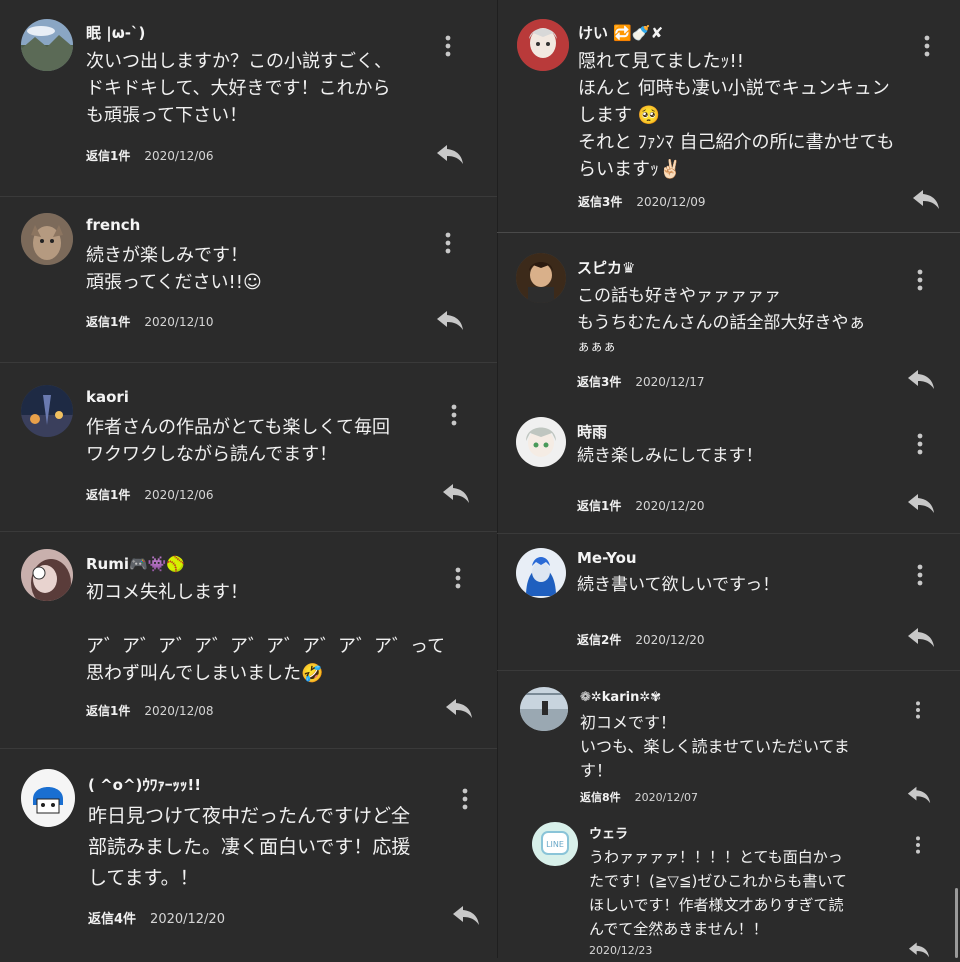 The image size is (960, 962). What do you see at coordinates (721, 320) in the screenshot?
I see `comment-text: この話も好きやァァァァァ もうちむたんさんの話全部大好きやぁ ぁぁぁ` at bounding box center [721, 320].